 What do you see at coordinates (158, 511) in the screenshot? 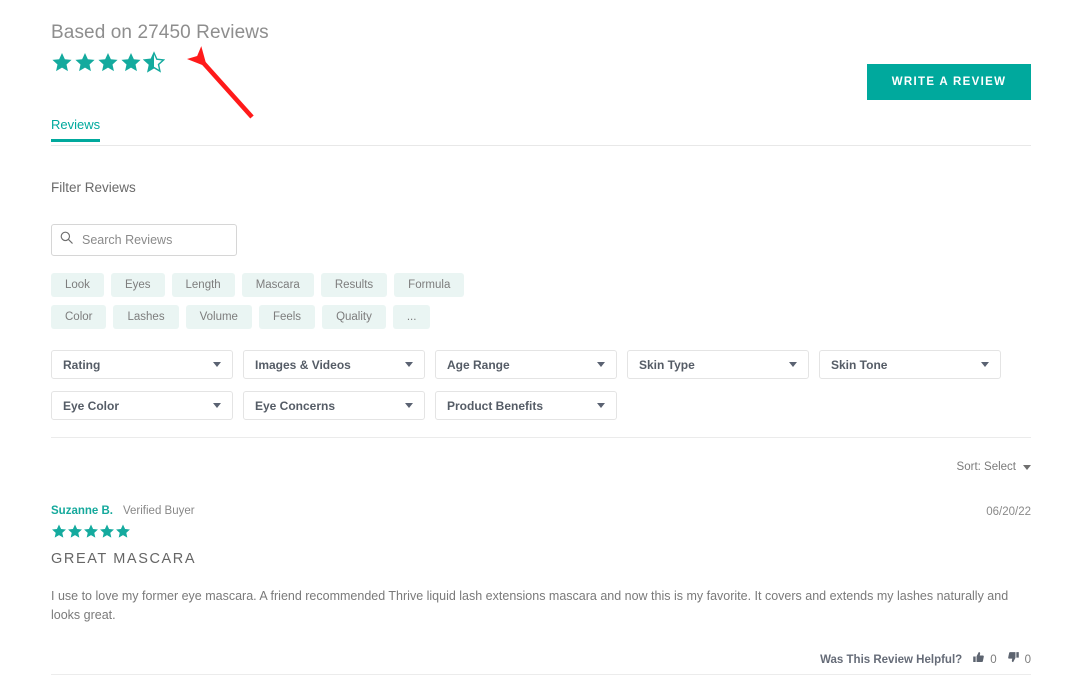
I see `verified-buyer-badge: Verified Buyer` at bounding box center [158, 511].